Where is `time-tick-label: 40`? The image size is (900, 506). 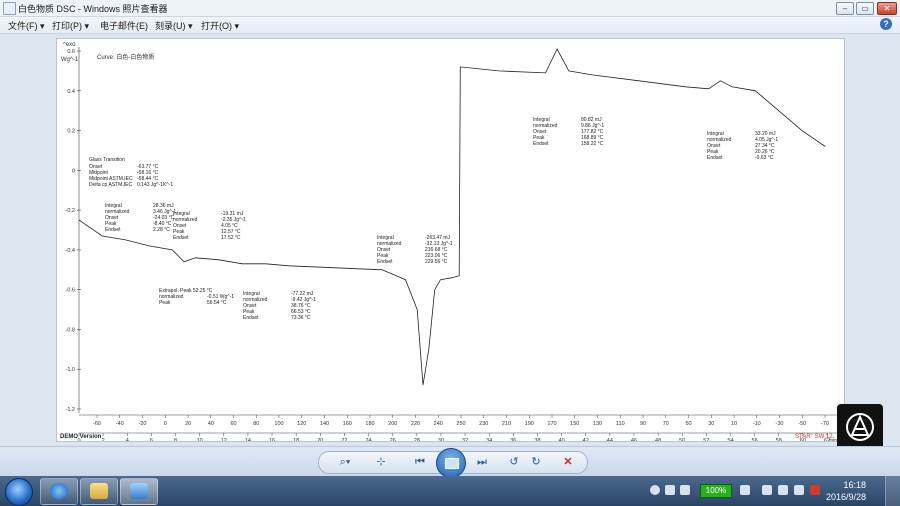 time-tick-label: 40 is located at coordinates (562, 439).